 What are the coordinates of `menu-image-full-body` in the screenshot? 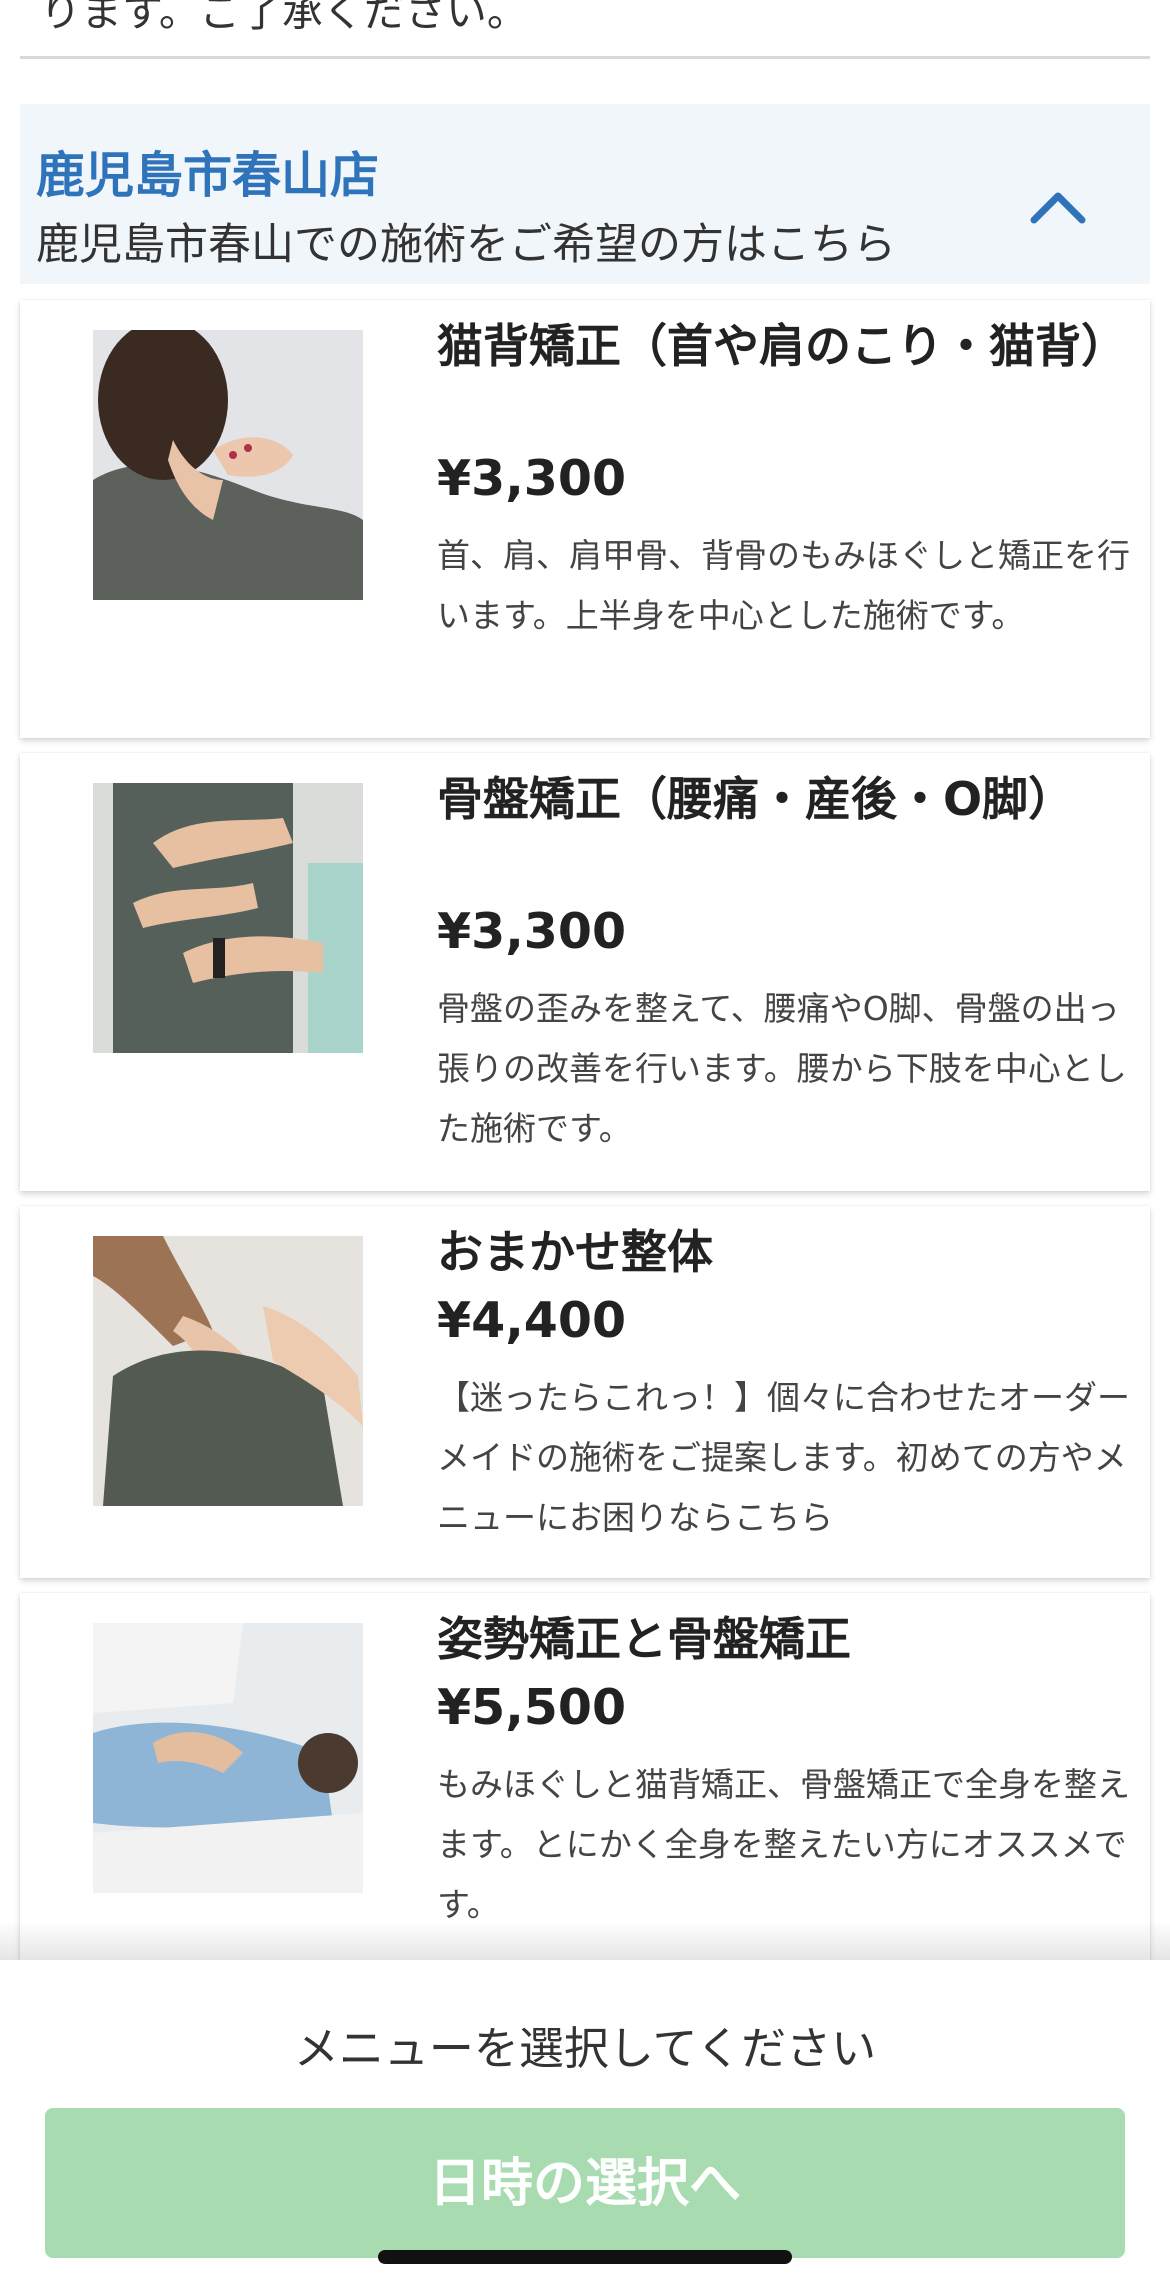 It's located at (228, 1758).